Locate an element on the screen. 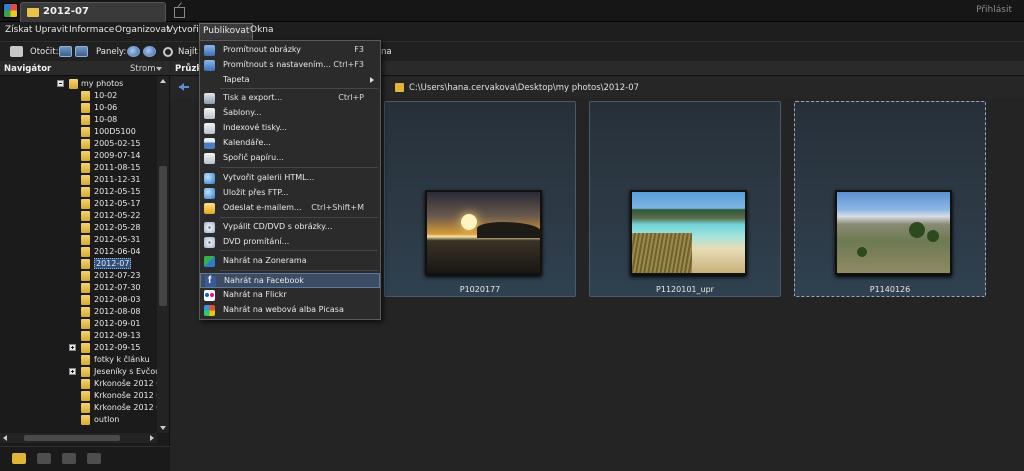 Image resolution: width=1024 pixels, height=471 pixels. publish-menu-item: Tapeta is located at coordinates (290, 80).